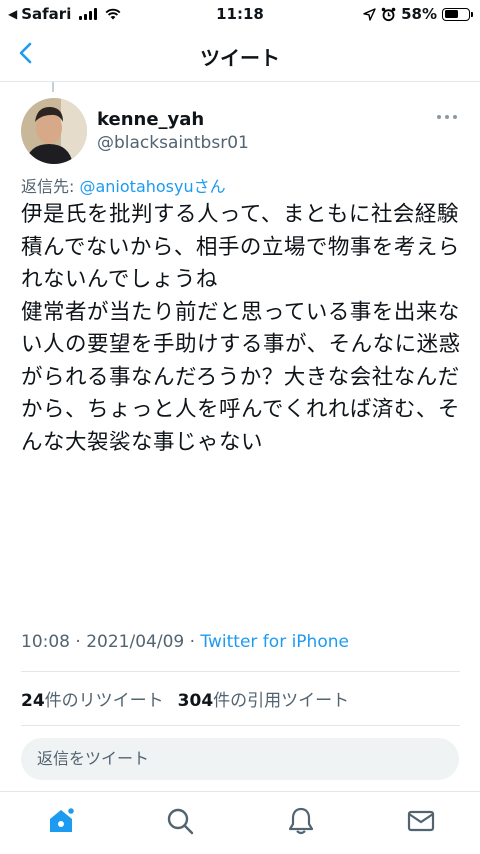 The height and width of the screenshot is (854, 480). Describe the element at coordinates (388, 14) in the screenshot. I see `alarm-icon` at that location.